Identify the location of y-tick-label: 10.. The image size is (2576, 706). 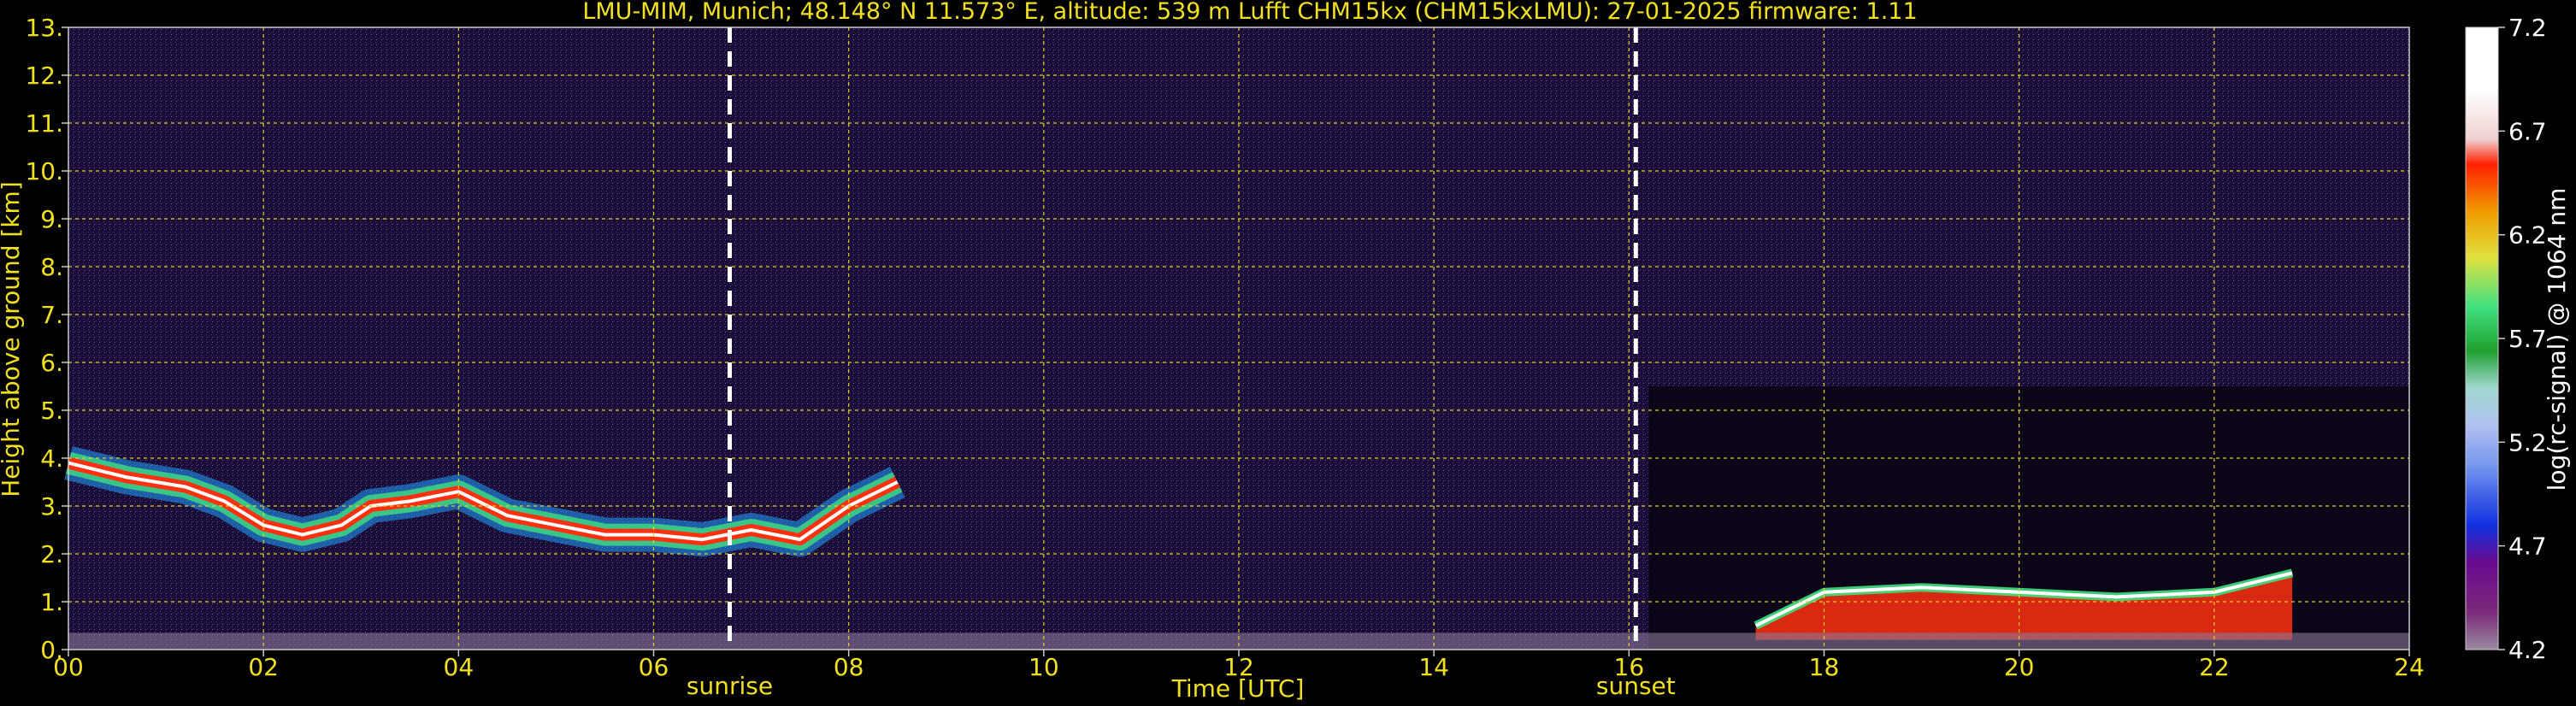
(44, 171).